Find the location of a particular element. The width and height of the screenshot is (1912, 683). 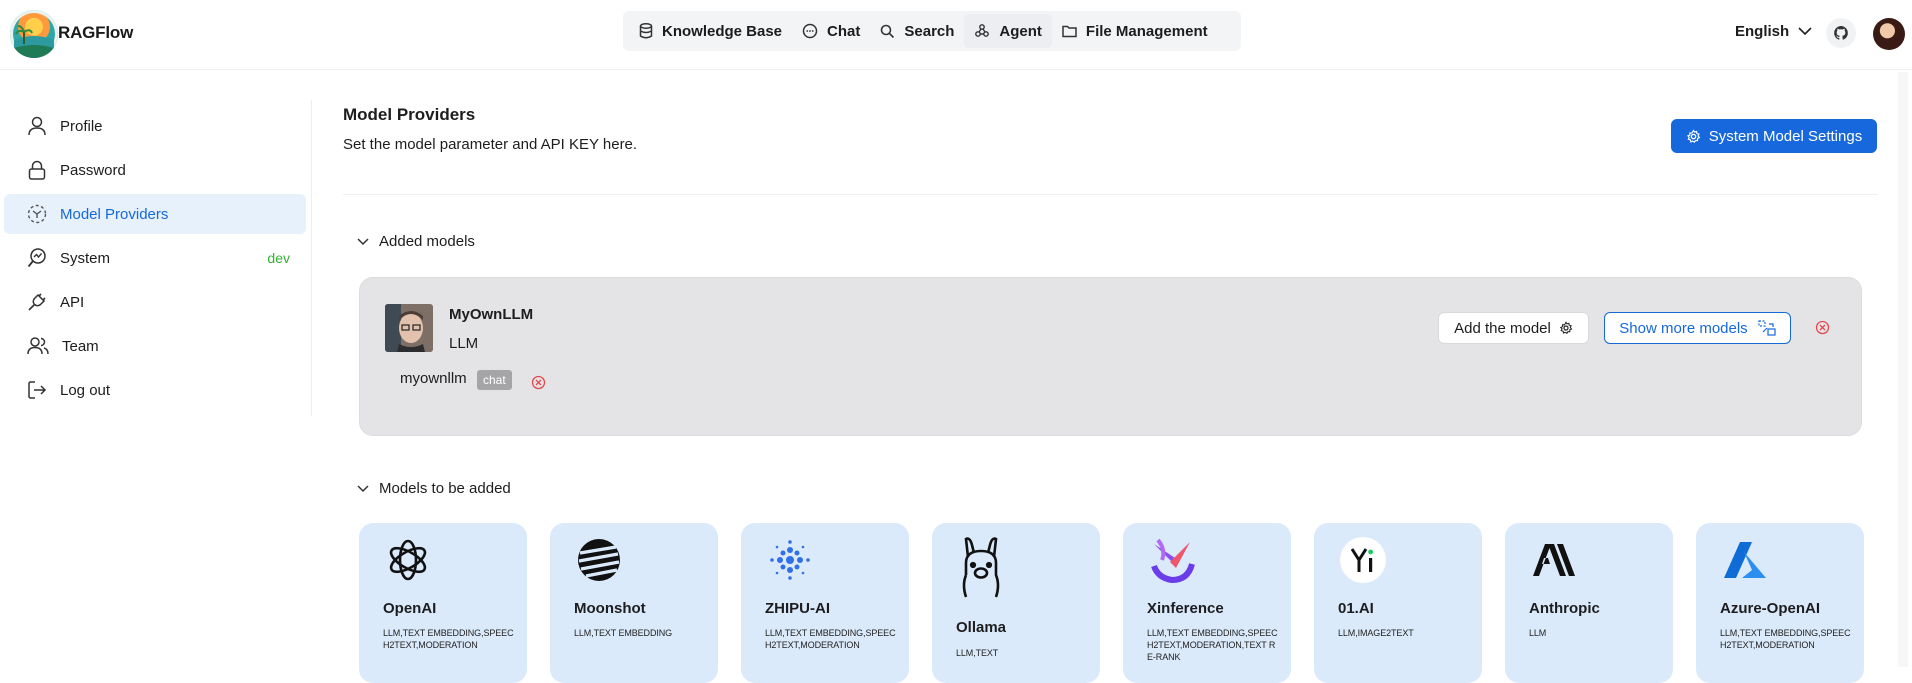

github-button is located at coordinates (1841, 33).